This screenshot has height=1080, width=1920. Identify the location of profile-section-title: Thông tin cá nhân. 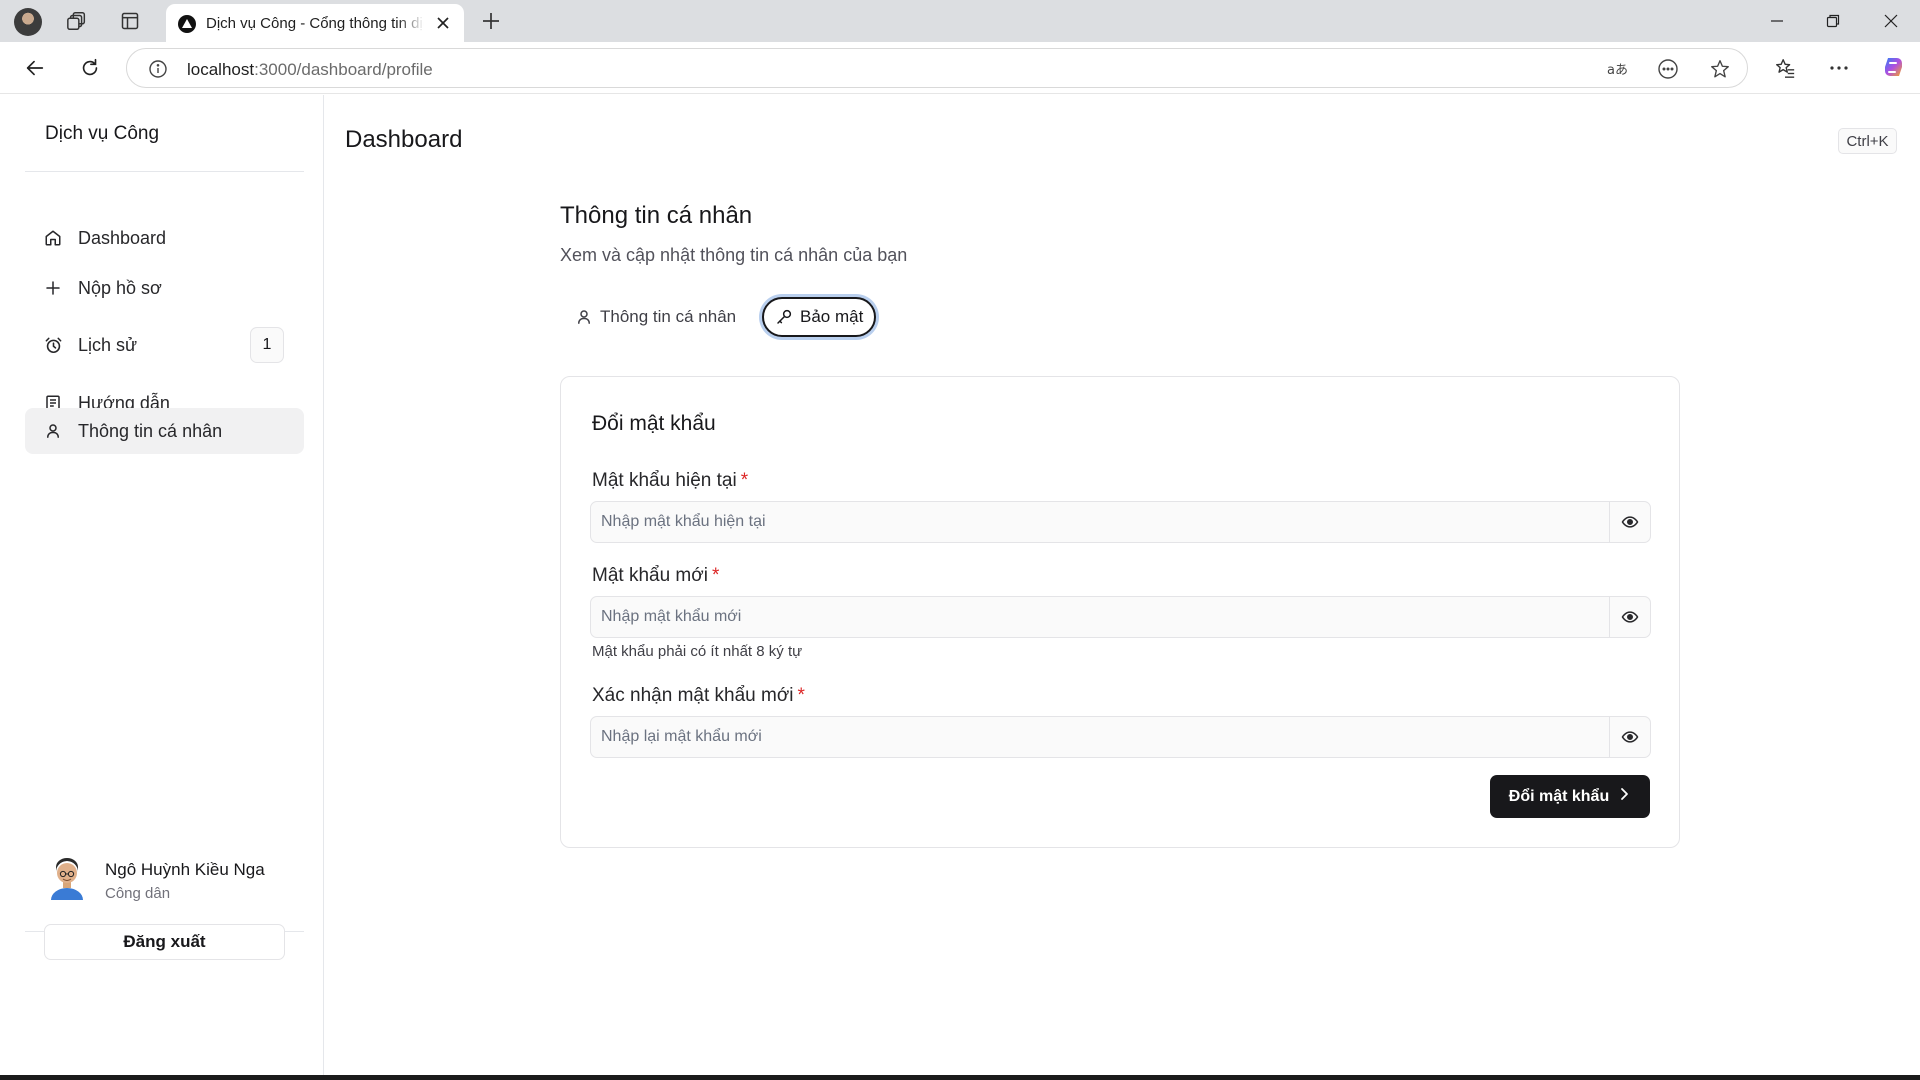
(656, 215).